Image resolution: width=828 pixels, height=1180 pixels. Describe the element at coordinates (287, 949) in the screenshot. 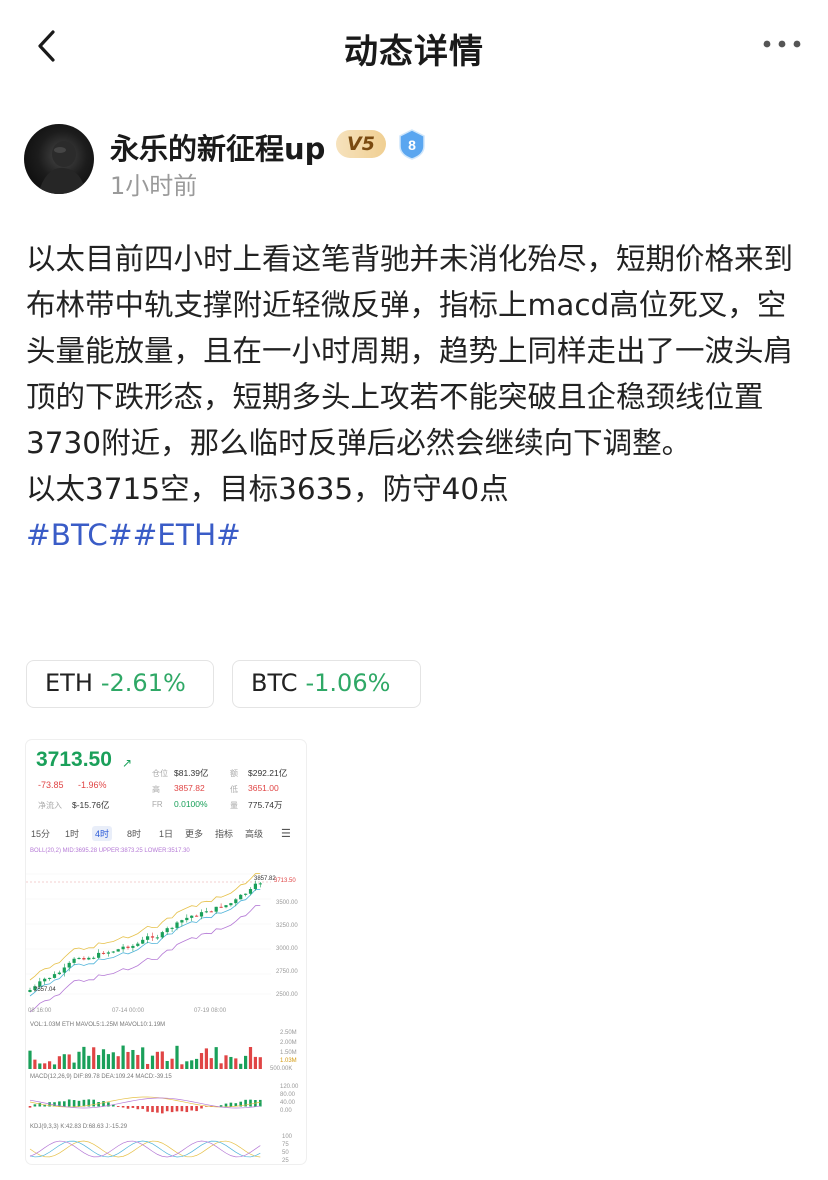

I see `price-axis-label: 3000.00` at that location.